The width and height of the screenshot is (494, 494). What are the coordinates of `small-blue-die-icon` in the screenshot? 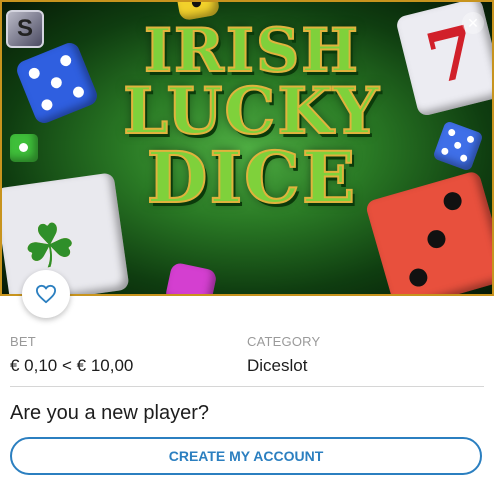 It's located at (458, 146).